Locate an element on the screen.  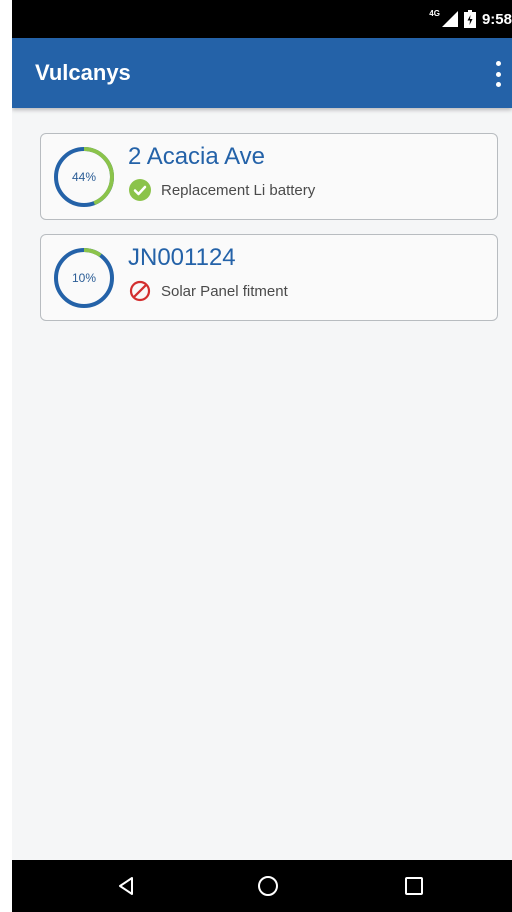
app-bar: Vulcanys is located at coordinates (262, 73).